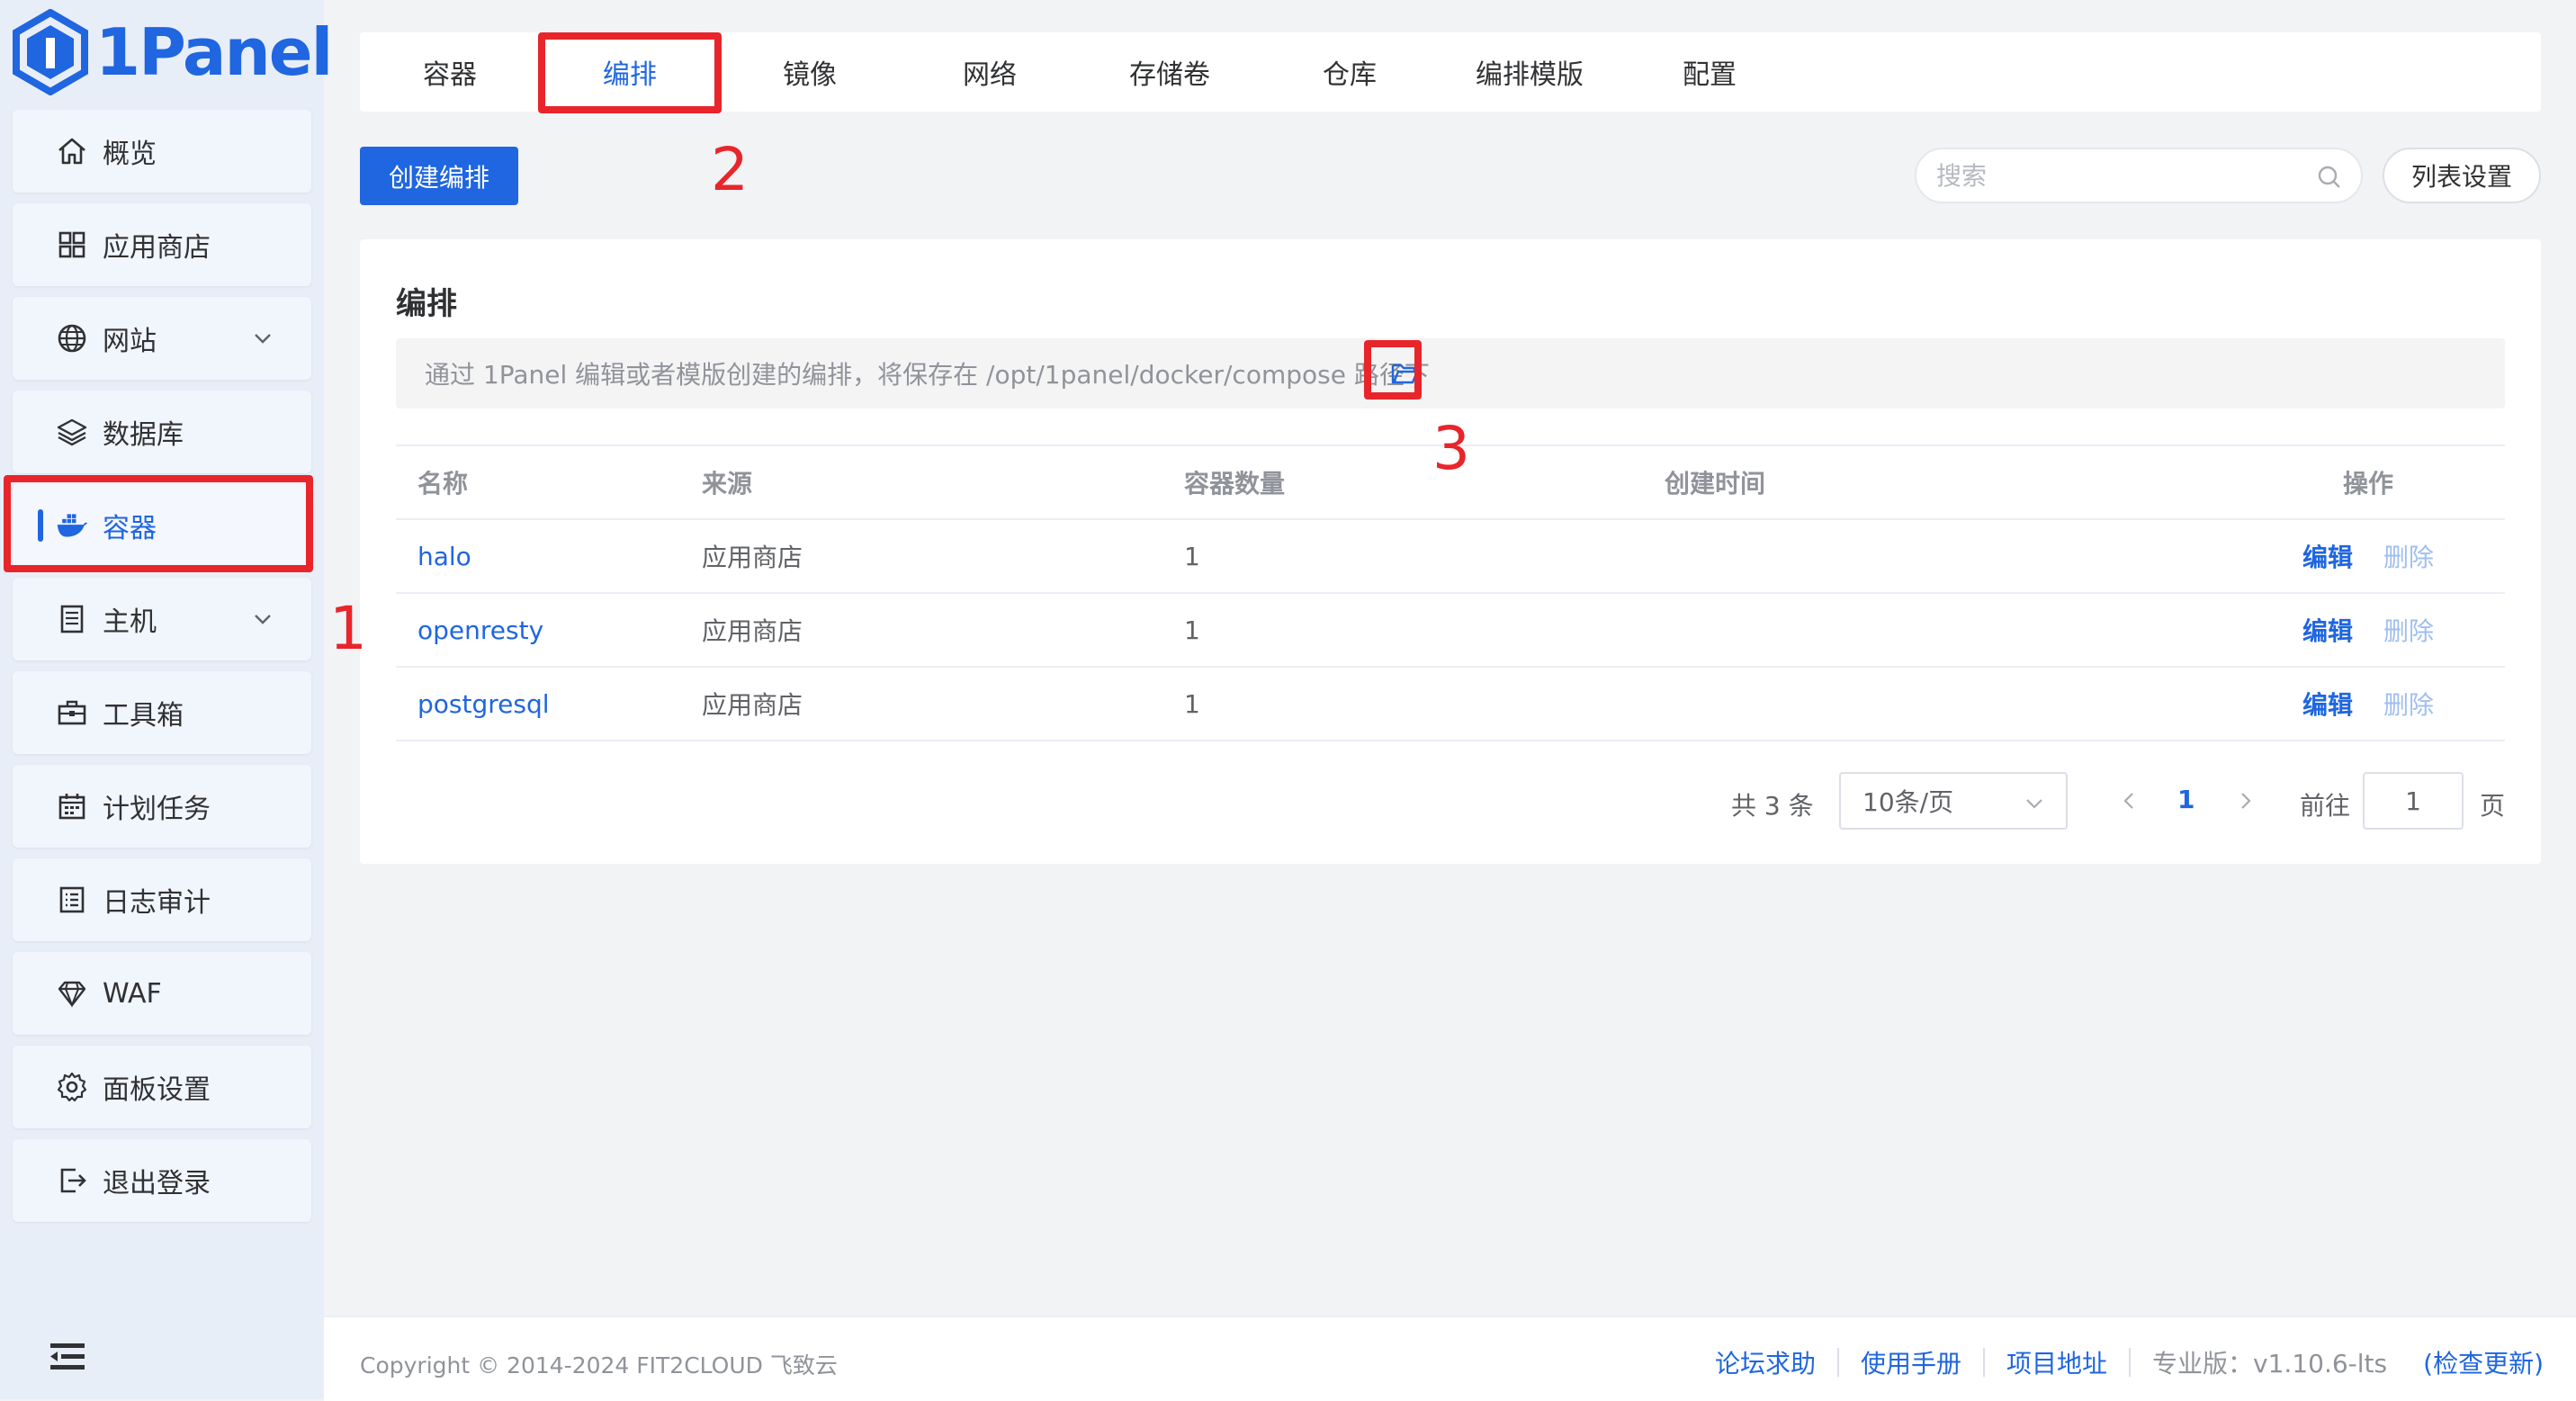  Describe the element at coordinates (2129, 800) in the screenshot. I see `chevron-left-icon` at that location.